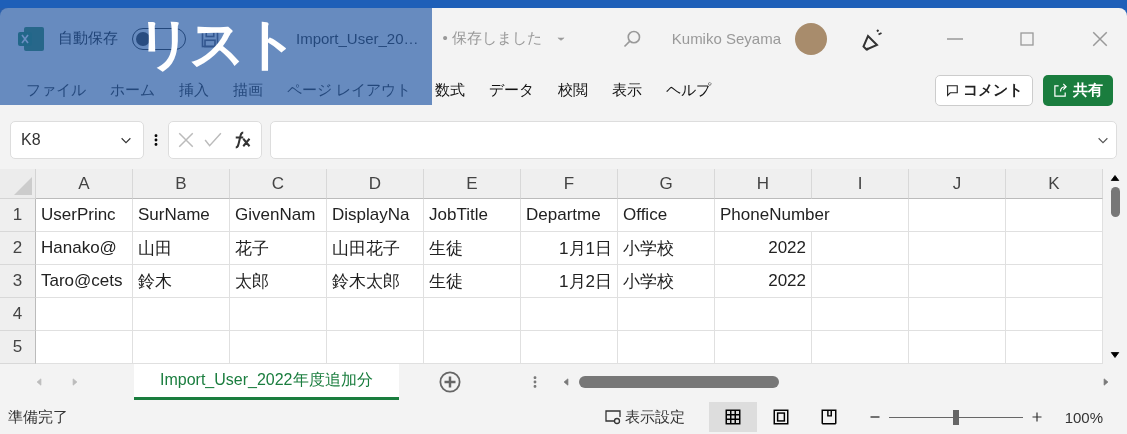  Describe the element at coordinates (1100, 38) in the screenshot. I see `close-icon` at that location.